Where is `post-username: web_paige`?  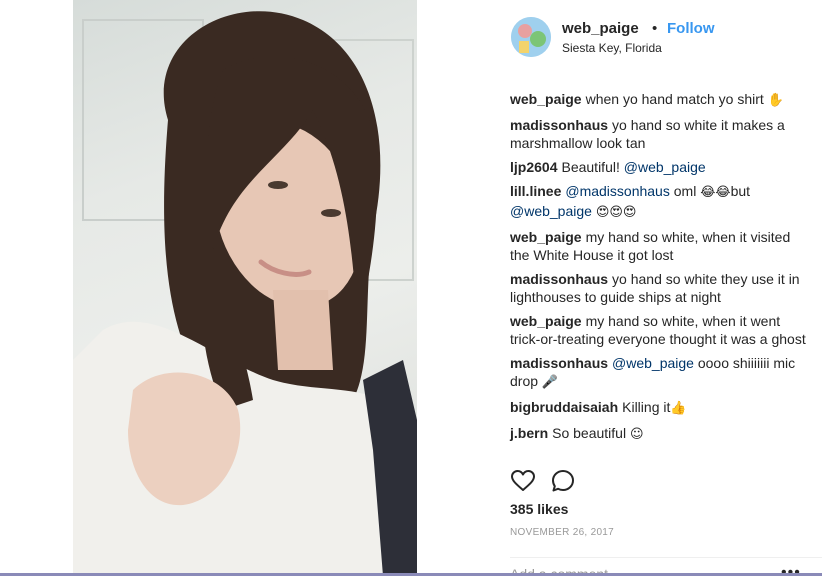 post-username: web_paige is located at coordinates (600, 28).